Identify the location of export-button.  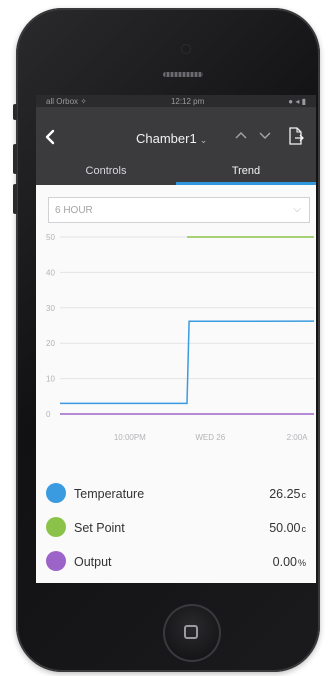
(296, 136).